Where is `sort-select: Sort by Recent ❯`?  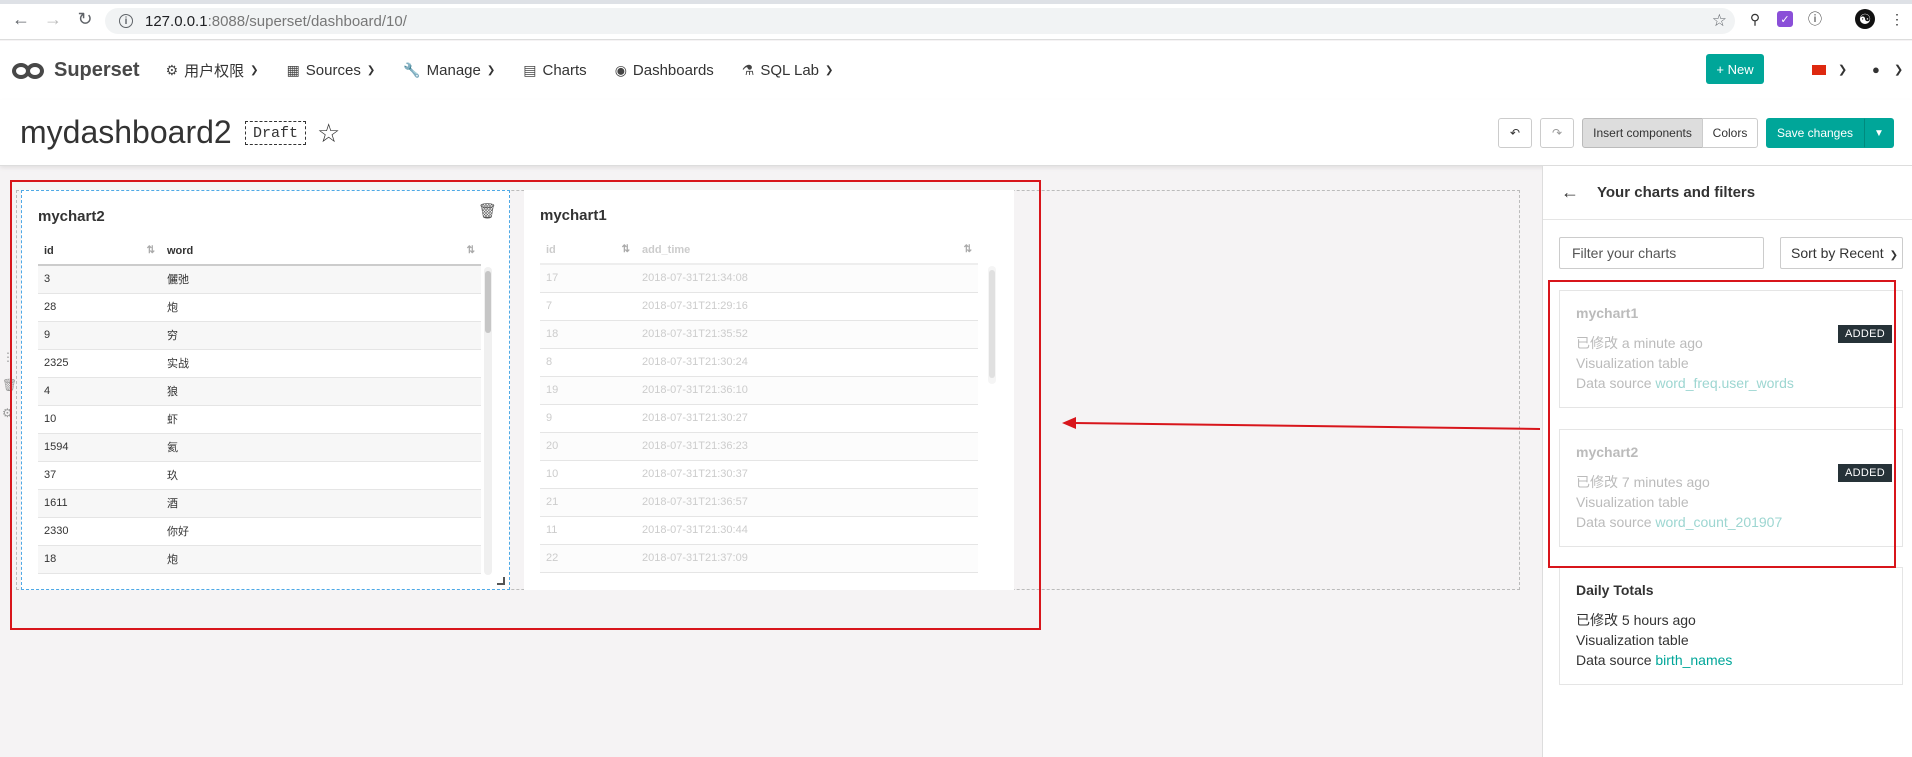 sort-select: Sort by Recent ❯ is located at coordinates (1841, 253).